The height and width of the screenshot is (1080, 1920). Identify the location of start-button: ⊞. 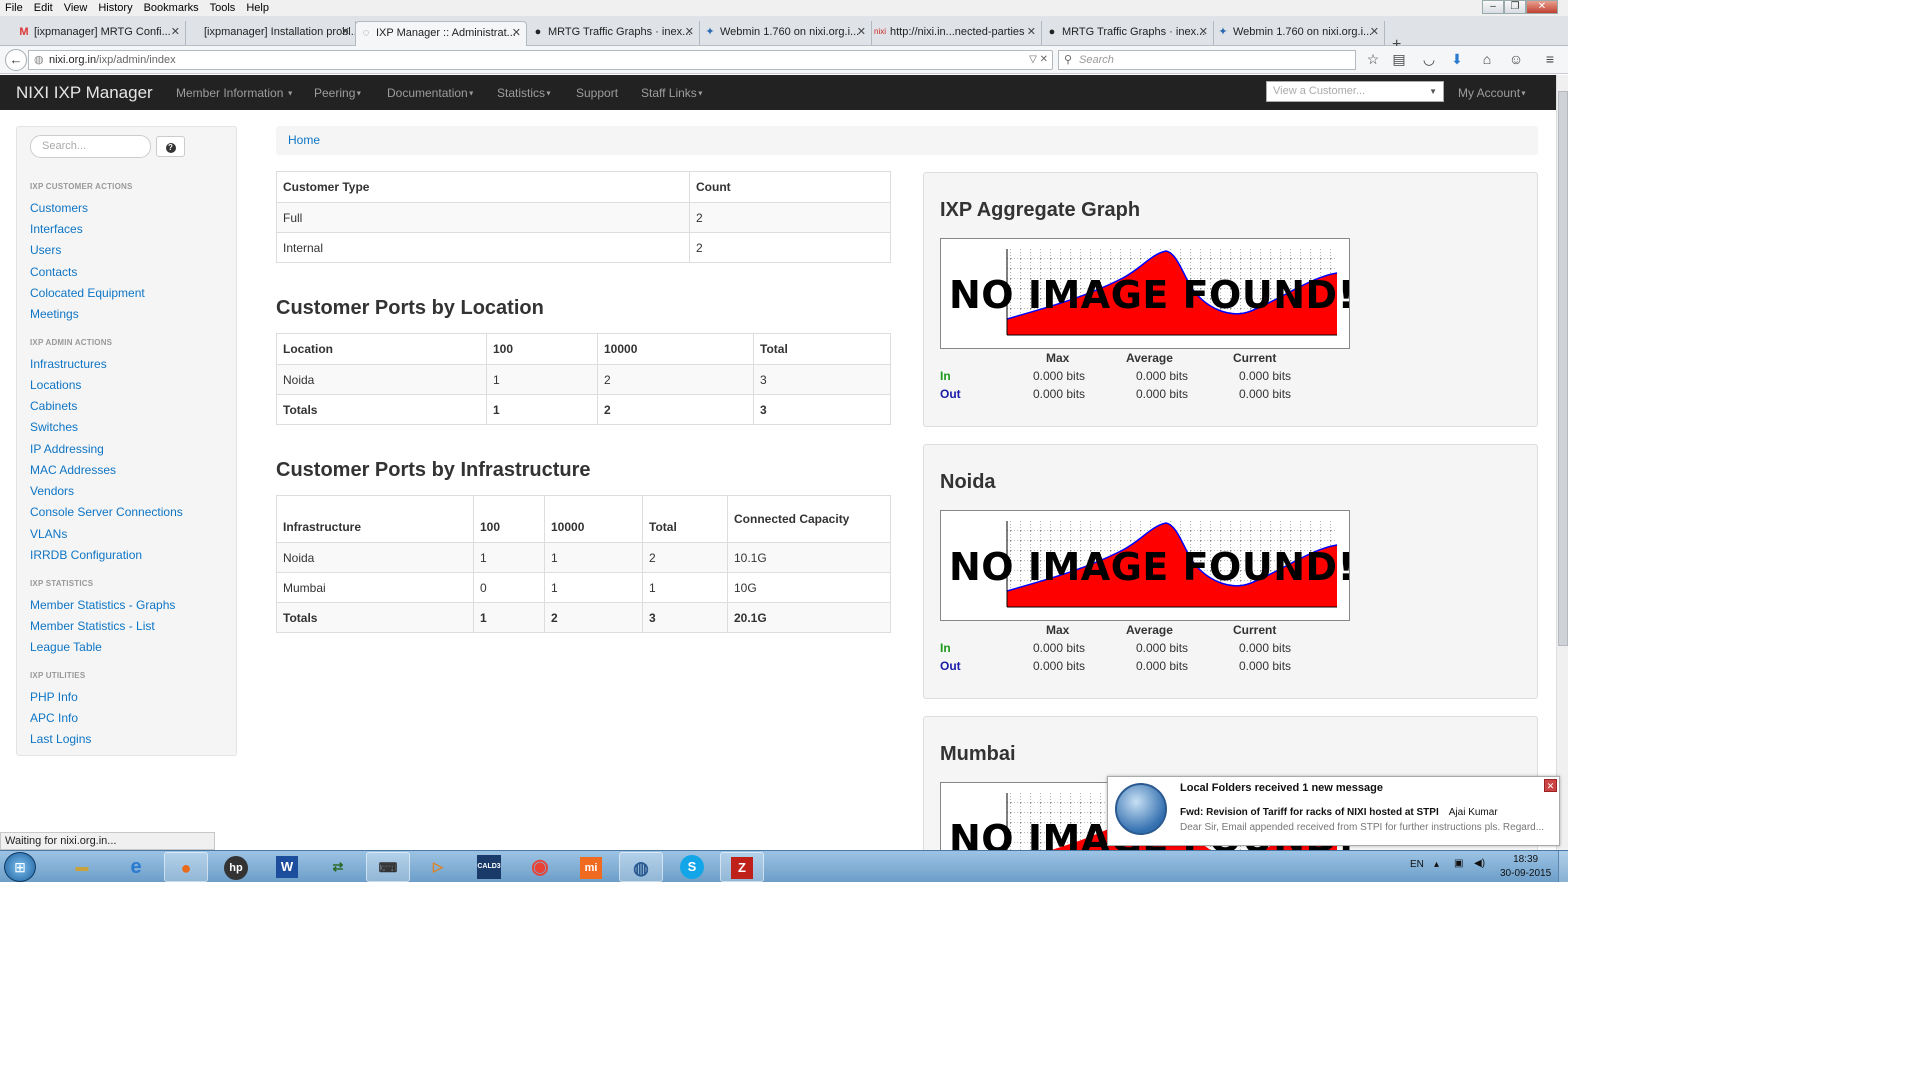
(20, 867).